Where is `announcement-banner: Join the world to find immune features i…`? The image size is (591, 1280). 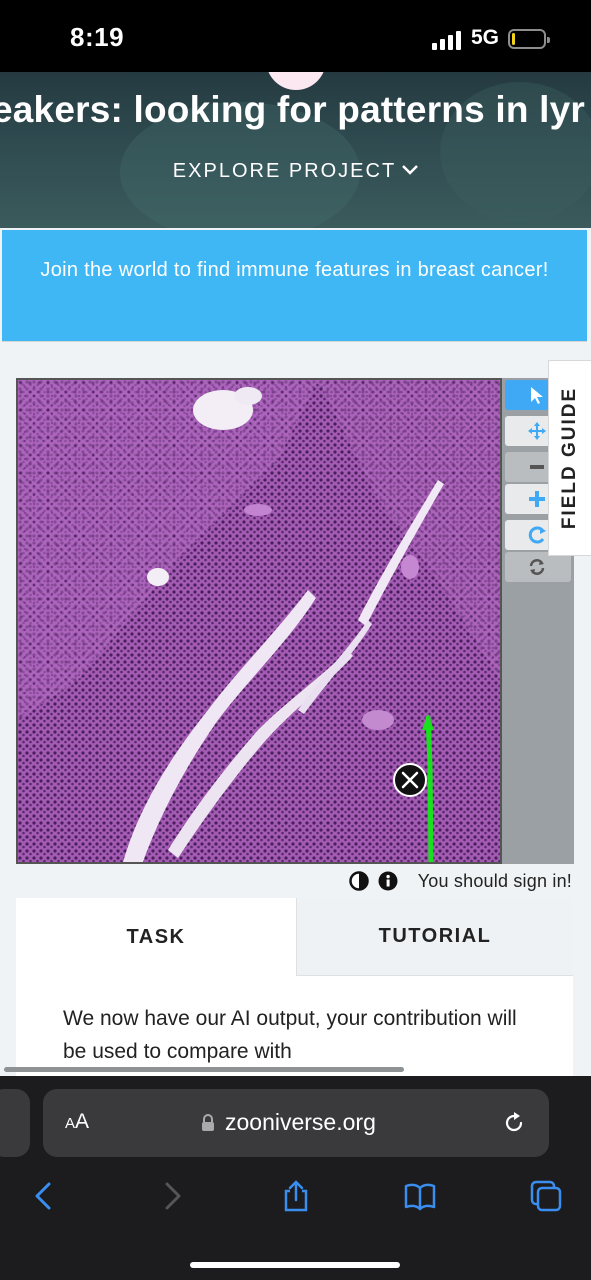
announcement-banner: Join the world to find immune features i… is located at coordinates (294, 286).